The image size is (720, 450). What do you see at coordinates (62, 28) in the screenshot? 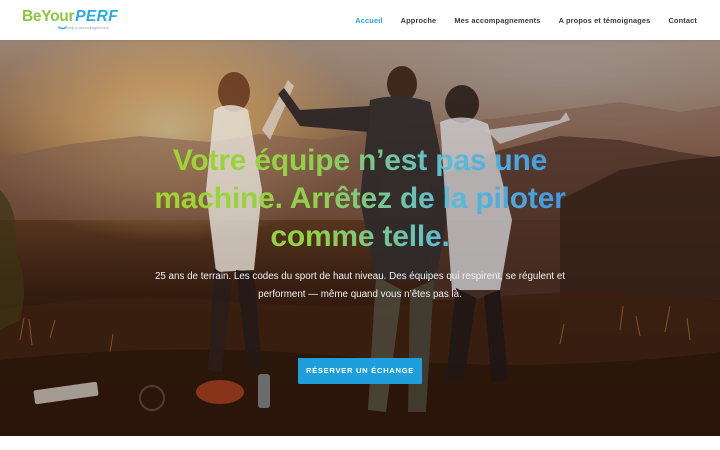
I see `logo-swoosh-icon` at bounding box center [62, 28].